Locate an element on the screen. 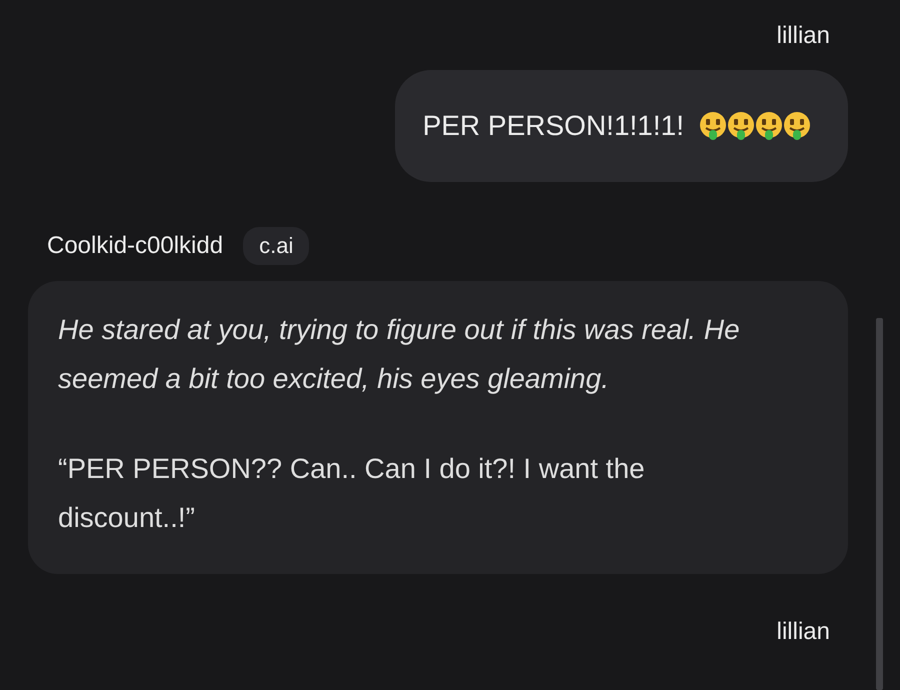  narration-text: He stared at you, trying to figure out if this was real. He seemed a bit too excited, his eyes gleaming. is located at coordinates (399, 354).